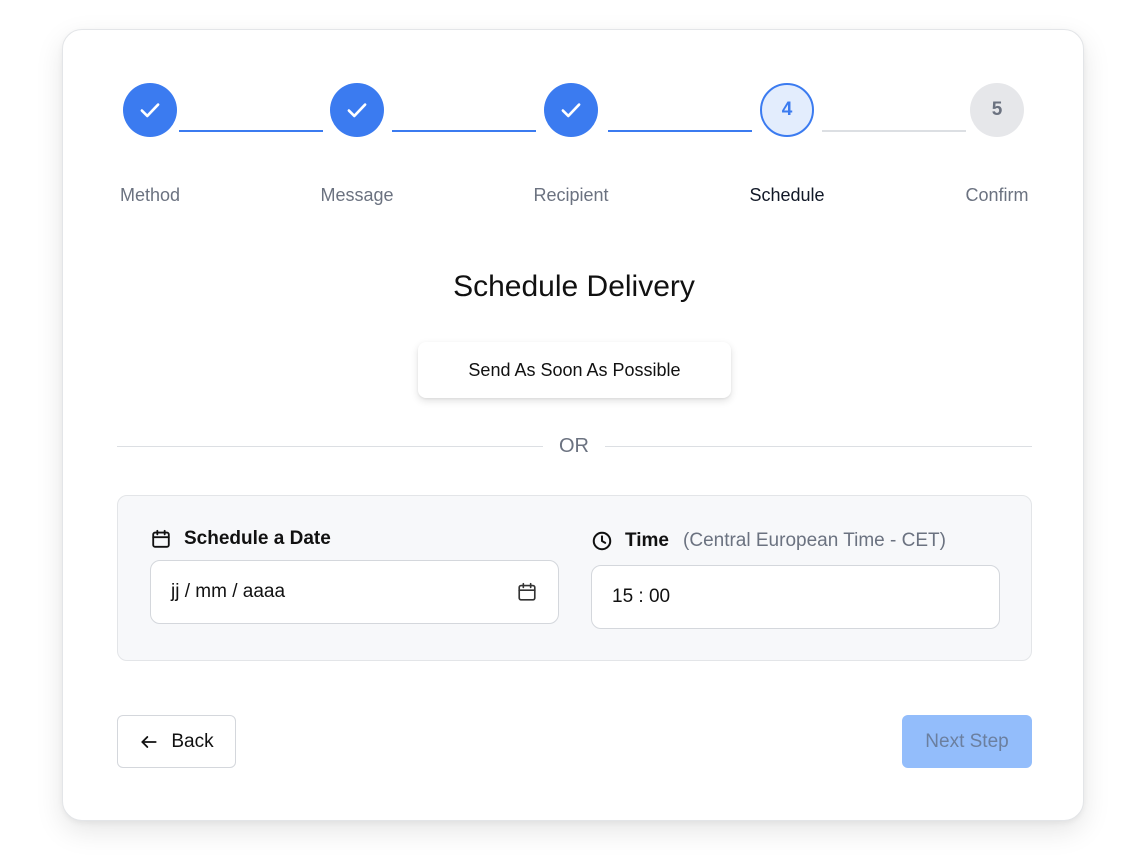  What do you see at coordinates (574, 446) in the screenshot?
I see `or-separator: OR` at bounding box center [574, 446].